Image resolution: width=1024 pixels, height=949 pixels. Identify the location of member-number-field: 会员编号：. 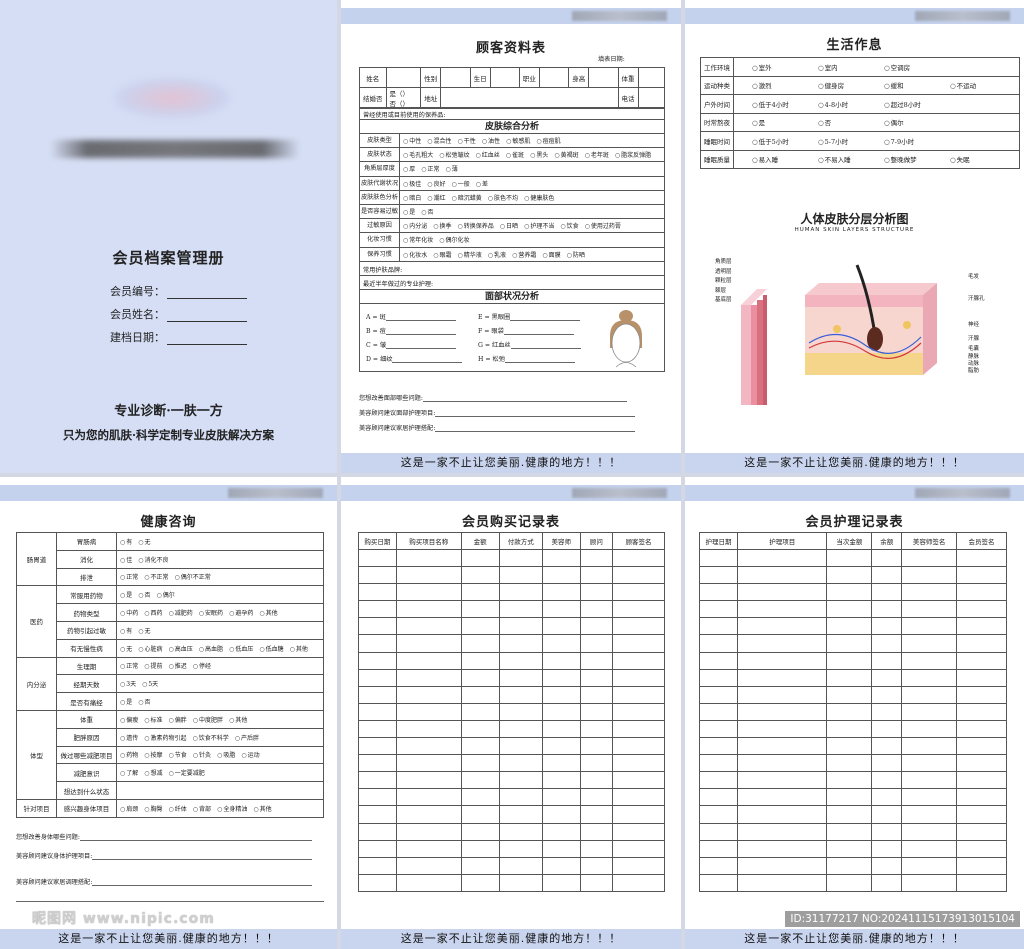
(178, 291).